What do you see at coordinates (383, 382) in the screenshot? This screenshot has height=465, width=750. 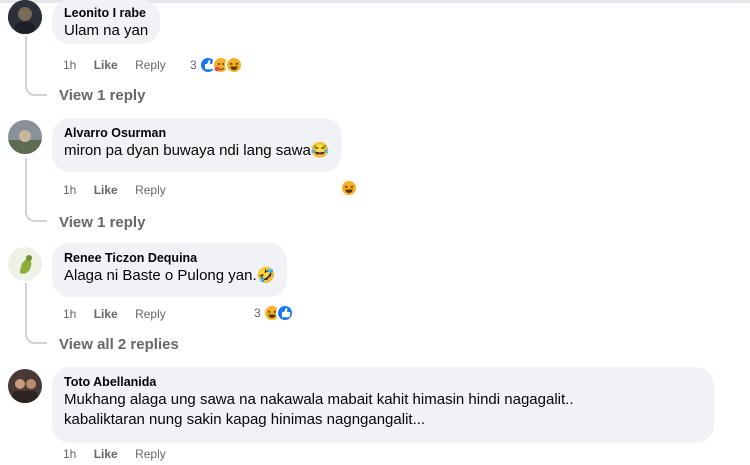 I see `comment-author: Toto Abellanida` at bounding box center [383, 382].